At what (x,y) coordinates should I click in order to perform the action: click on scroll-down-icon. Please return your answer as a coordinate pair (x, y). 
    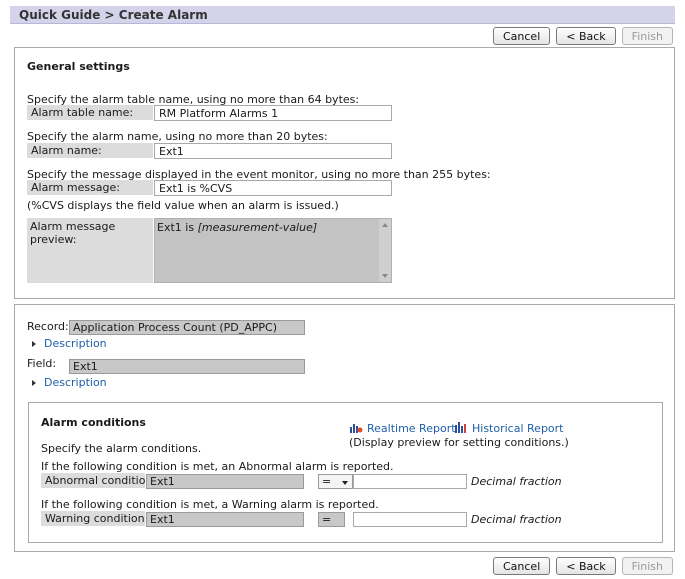
    Looking at the image, I should click on (385, 276).